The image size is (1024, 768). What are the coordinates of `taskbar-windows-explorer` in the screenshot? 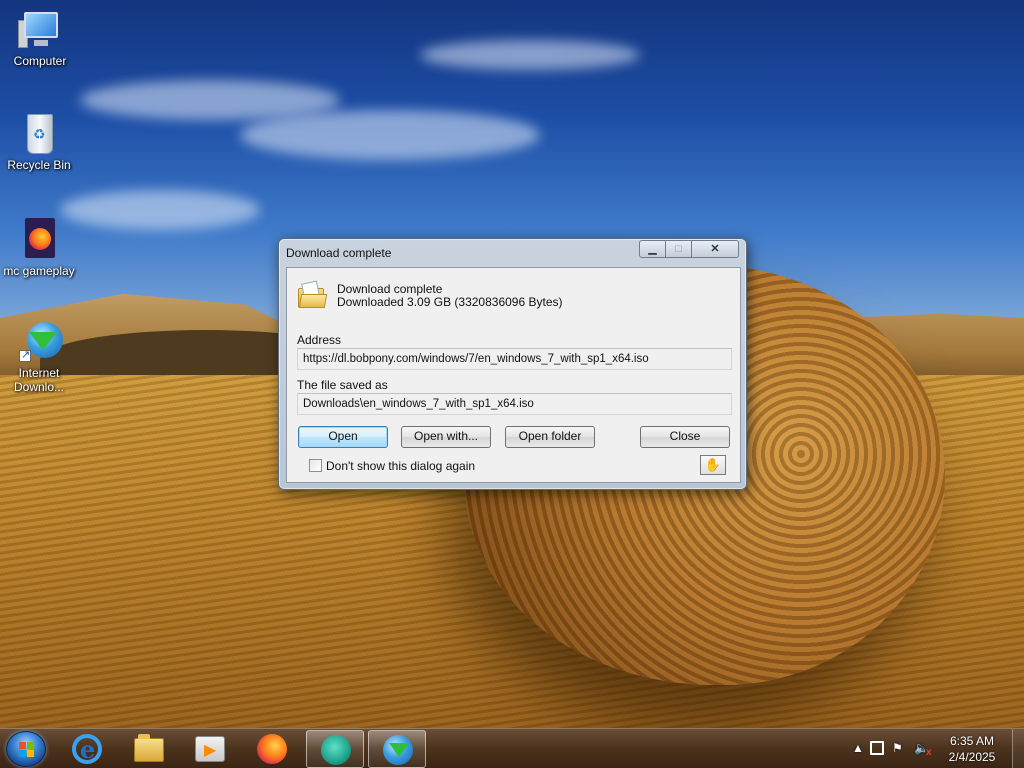 It's located at (149, 749).